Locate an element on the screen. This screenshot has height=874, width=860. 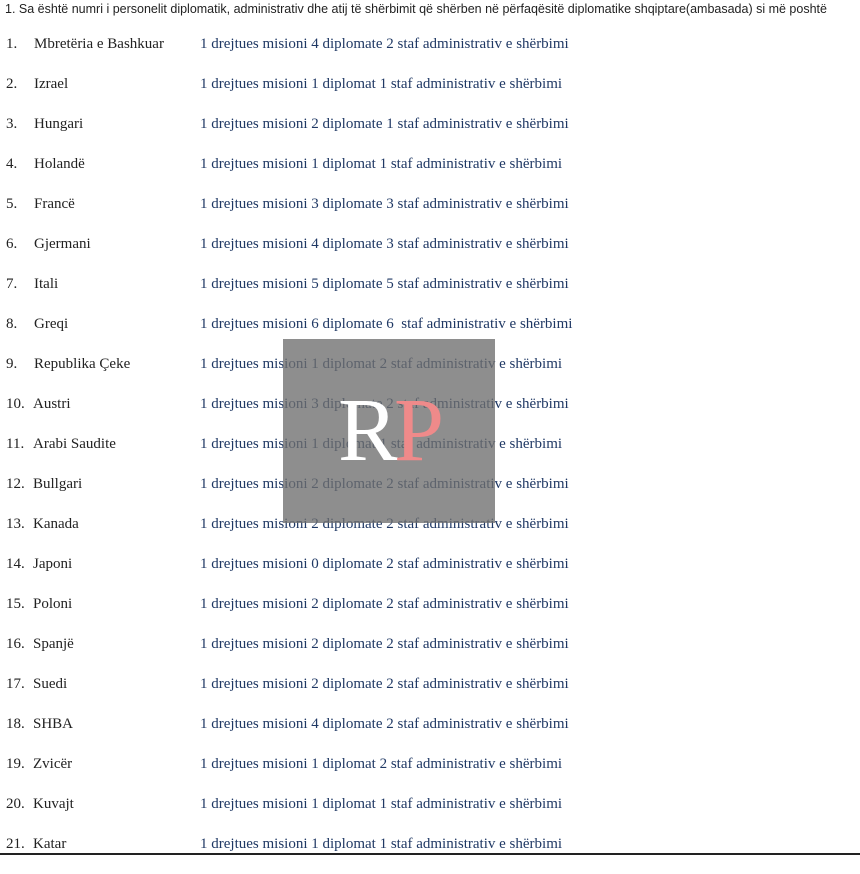
country-name: Suedi is located at coordinates (50, 684).